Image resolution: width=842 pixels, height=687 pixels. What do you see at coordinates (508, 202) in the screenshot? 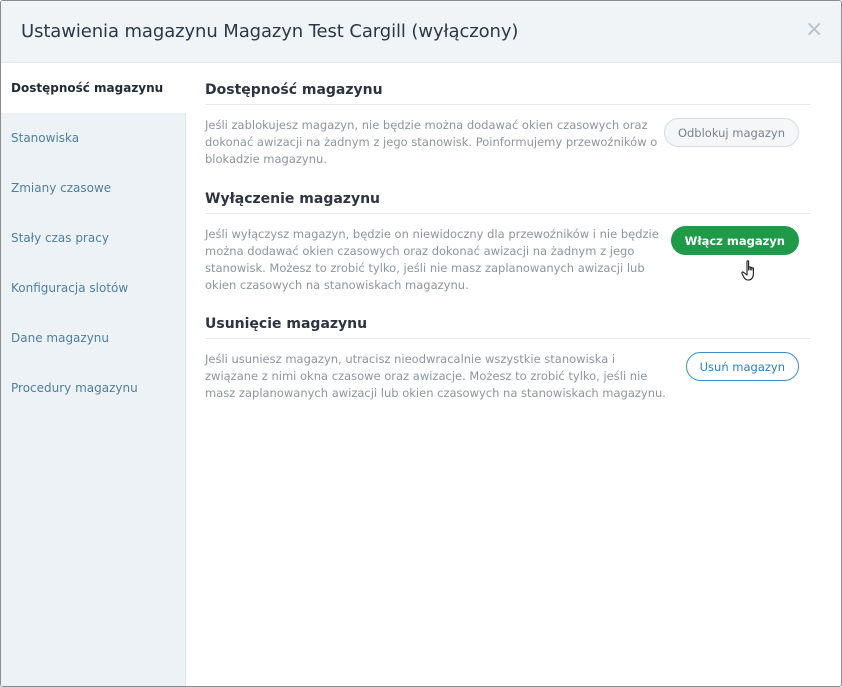
I see `section-title: Wyłączenie magazynu` at bounding box center [508, 202].